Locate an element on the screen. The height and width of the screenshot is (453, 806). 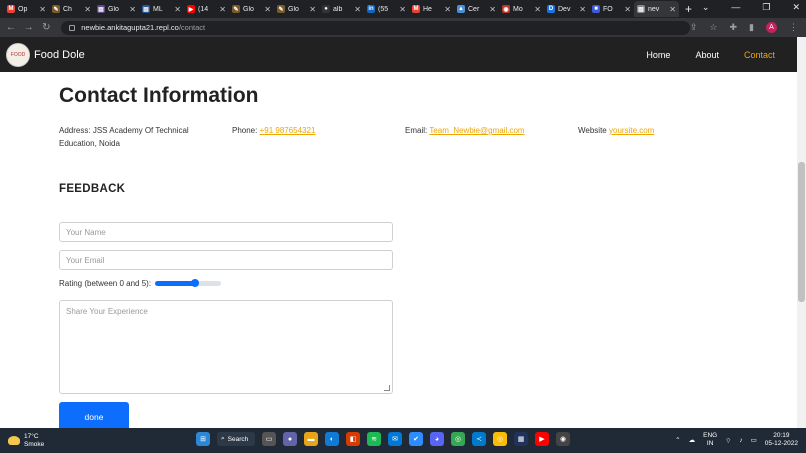
rating-row: Rating (between 0 and 5): is located at coordinates (140, 283).